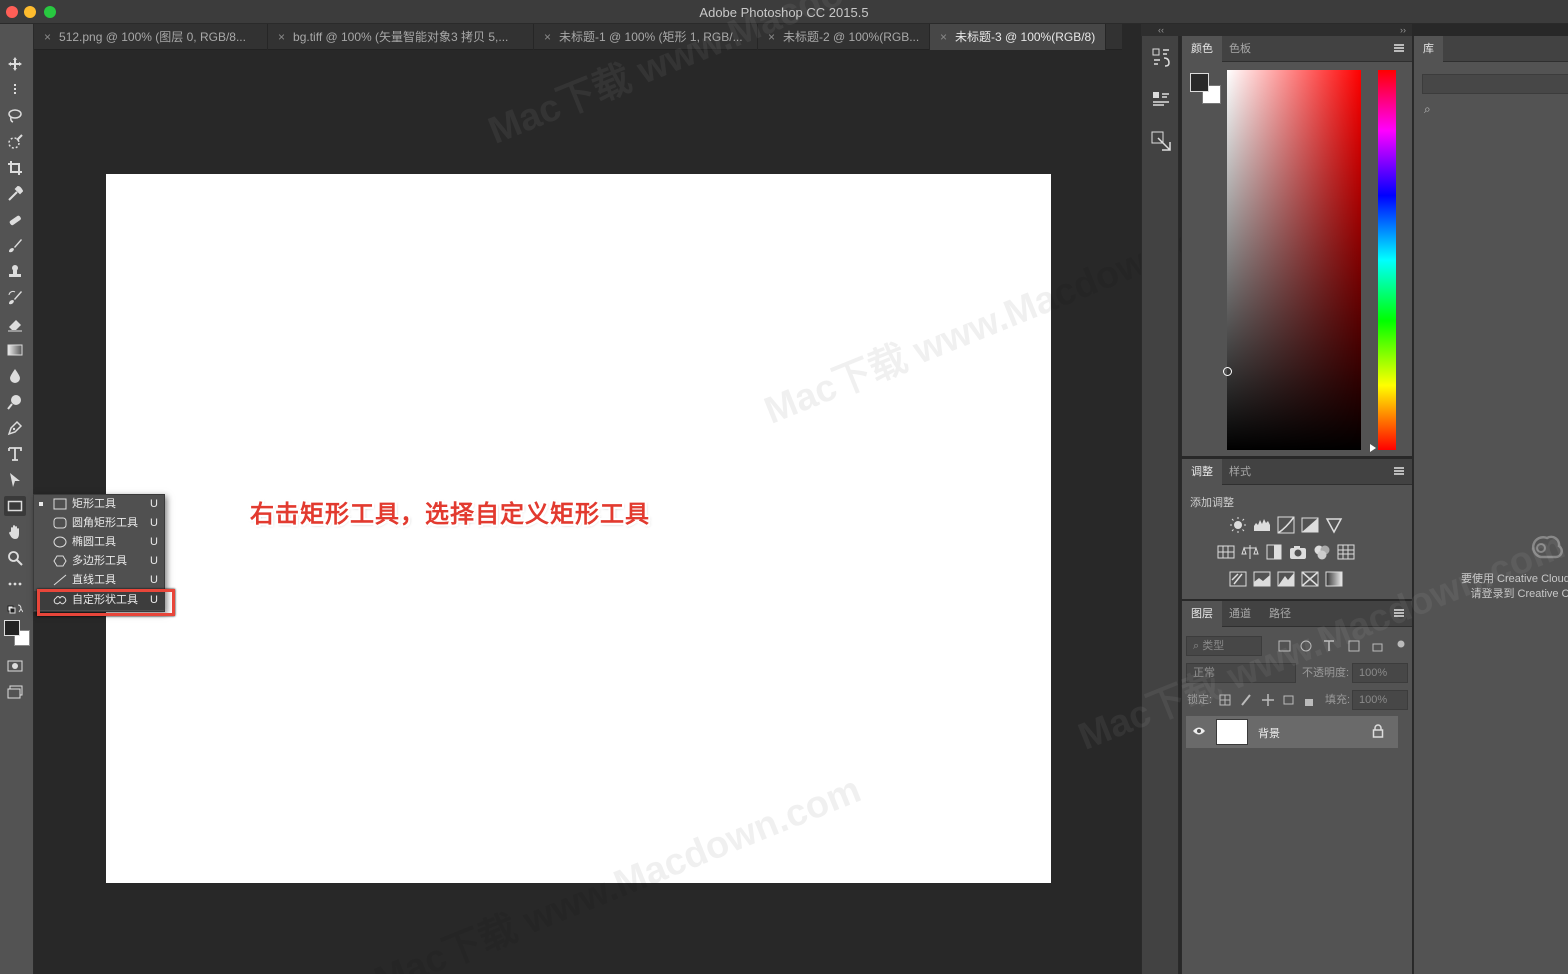  I want to click on quick-mask-icon, so click(15, 666).